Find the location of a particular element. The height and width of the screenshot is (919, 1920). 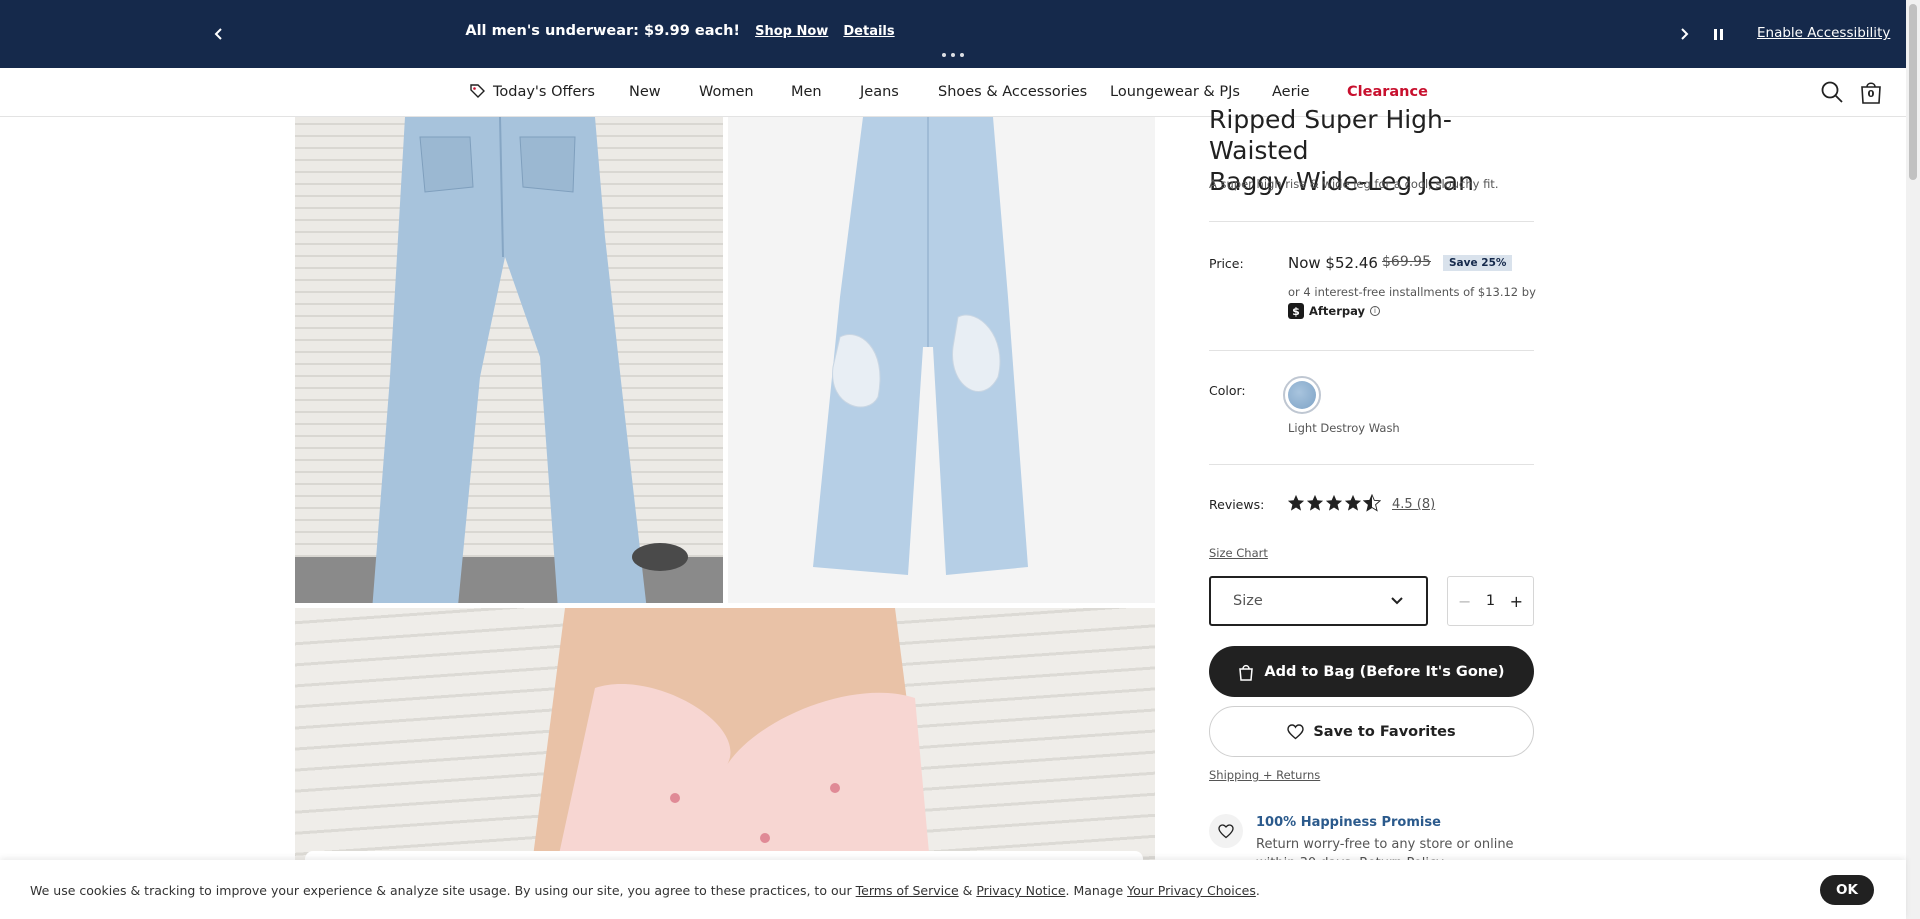

star-rating is located at coordinates (1334, 503).